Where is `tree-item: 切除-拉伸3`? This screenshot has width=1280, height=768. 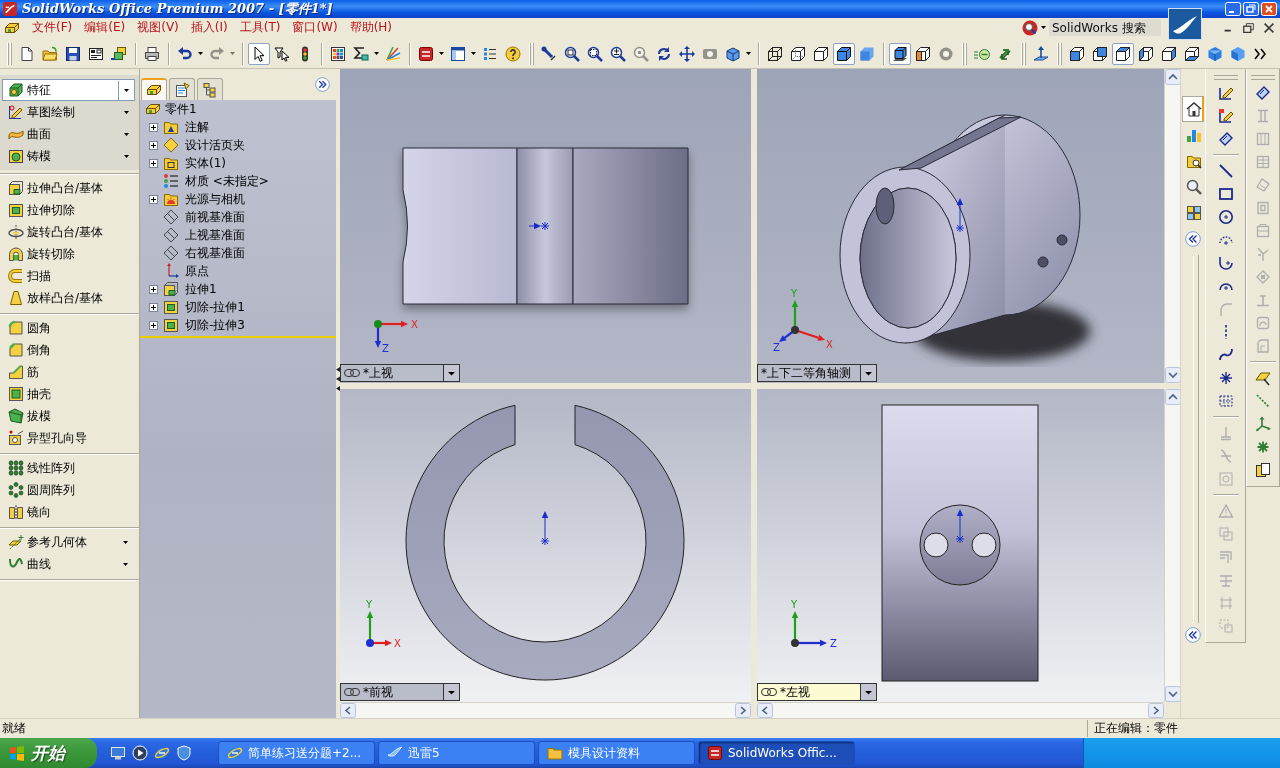 tree-item: 切除-拉伸3 is located at coordinates (192, 325).